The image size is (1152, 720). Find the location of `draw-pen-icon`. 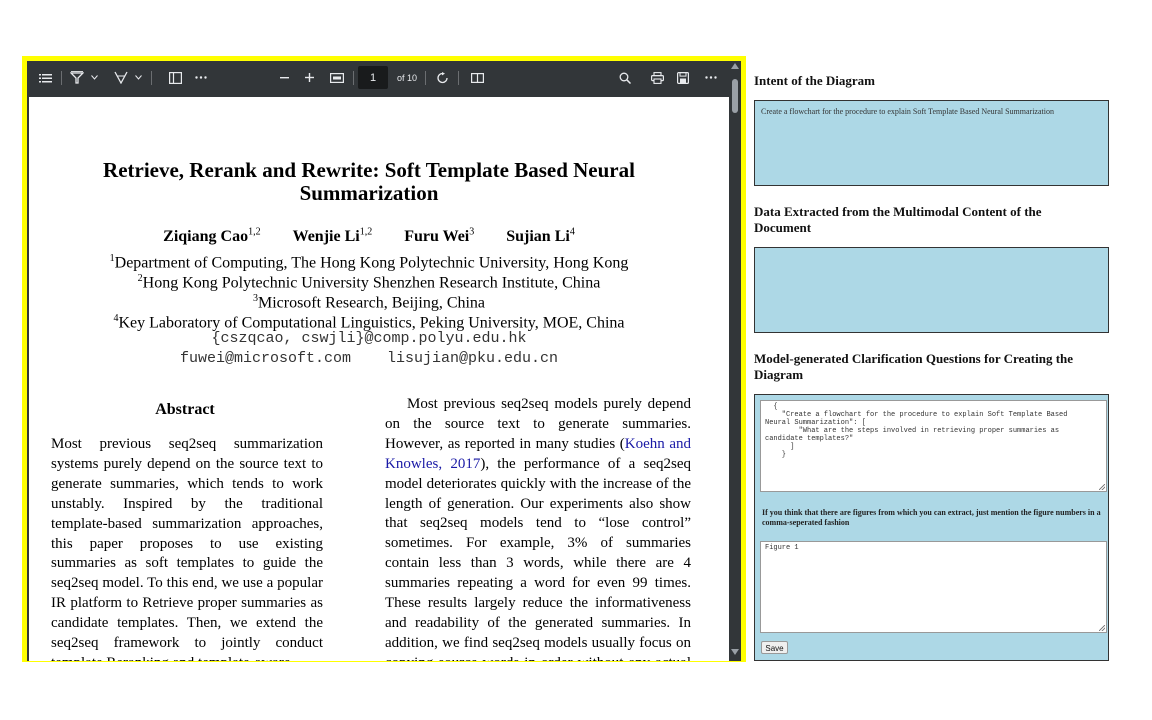

draw-pen-icon is located at coordinates (121, 77).